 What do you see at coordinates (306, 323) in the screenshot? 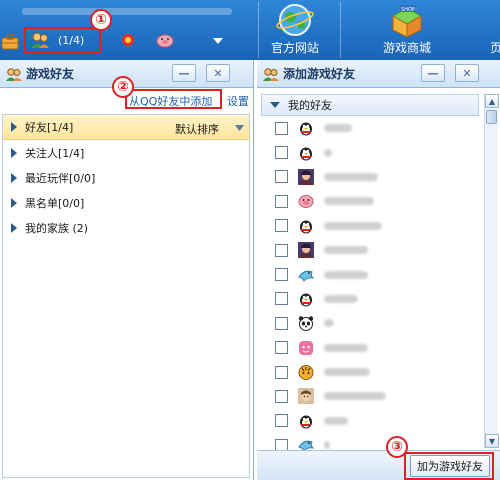
I see `panda-avatar-icon` at bounding box center [306, 323].